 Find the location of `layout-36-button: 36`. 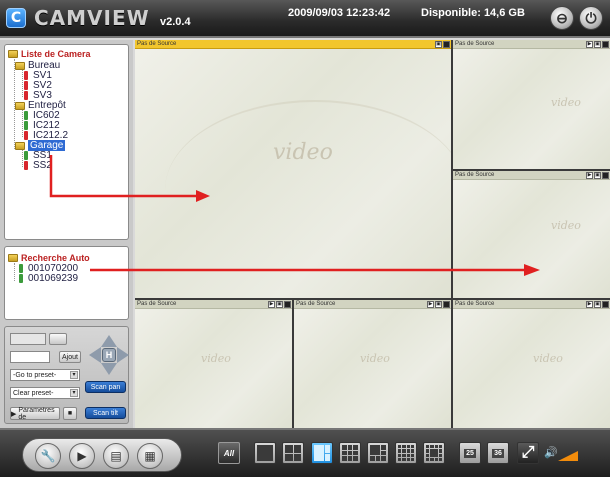

layout-36-button: 36 is located at coordinates (498, 453).